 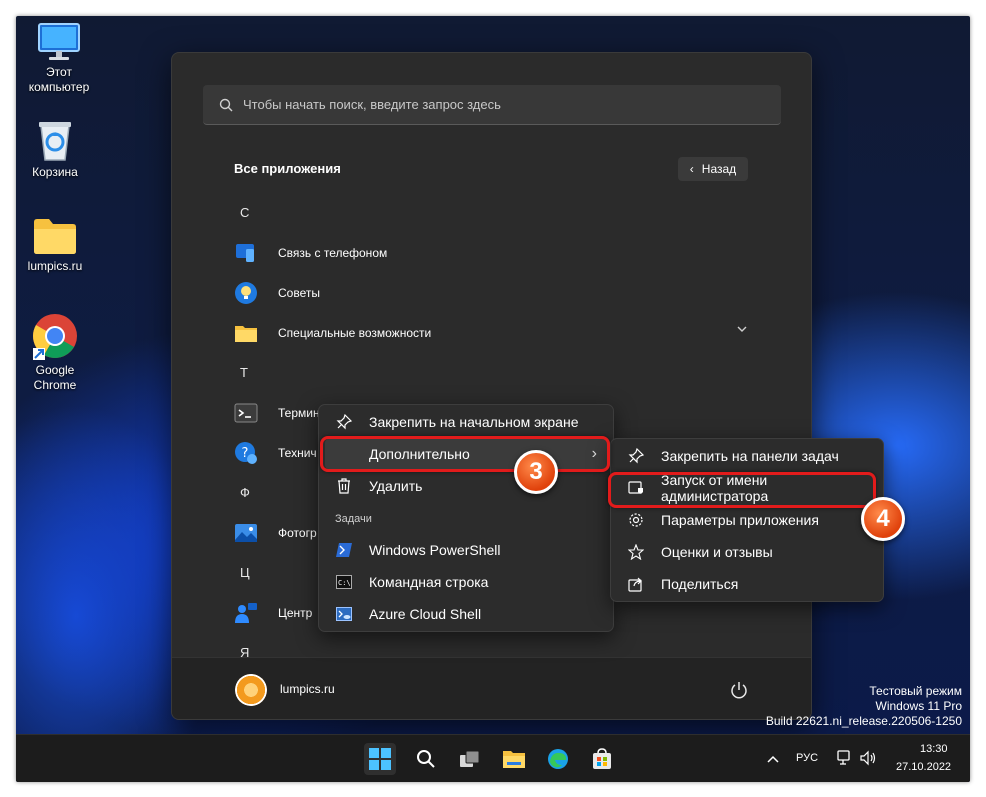 I want to click on chevron-down-icon, so click(x=742, y=329).